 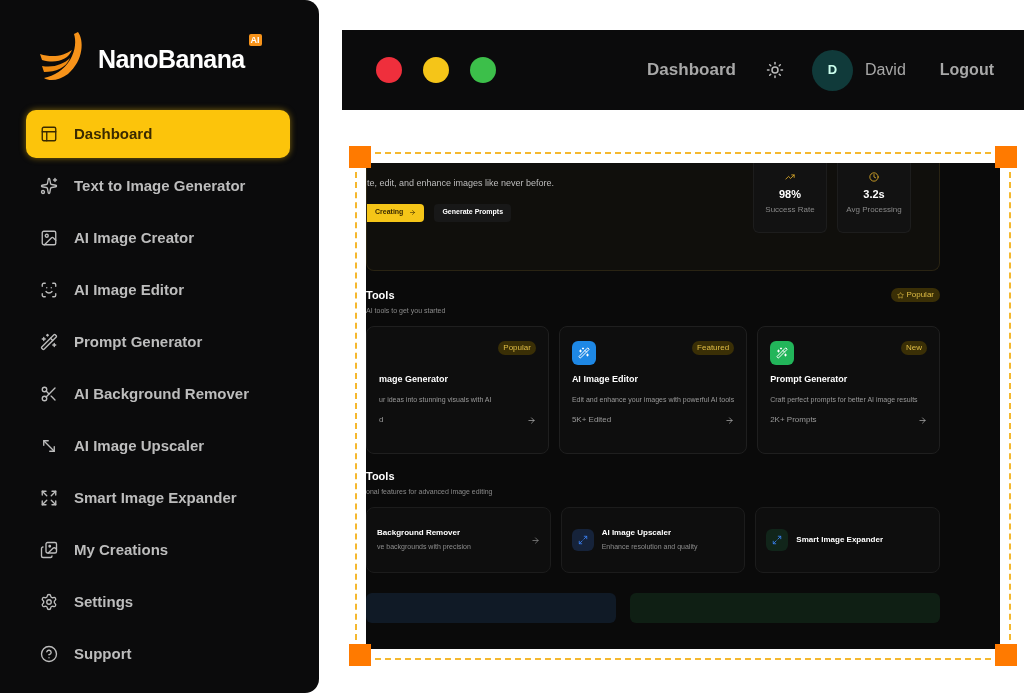 I want to click on theme-toggle-icon, so click(x=774, y=70).